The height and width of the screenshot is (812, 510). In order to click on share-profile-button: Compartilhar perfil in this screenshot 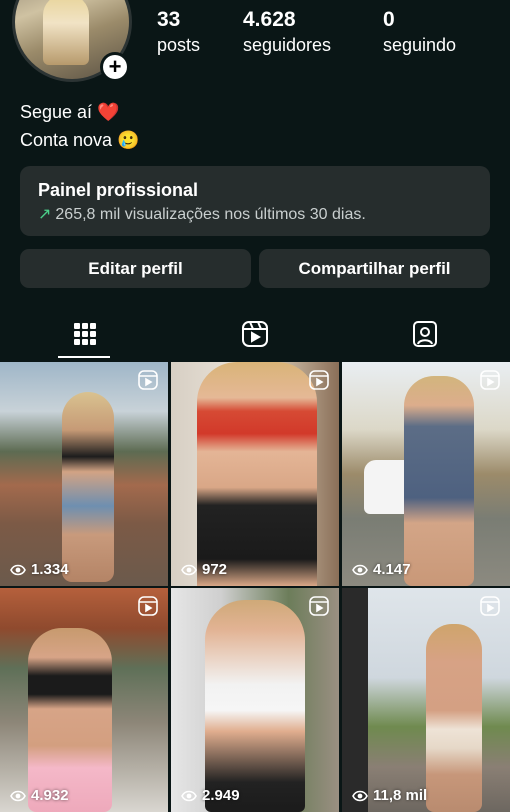, I will do `click(374, 268)`.